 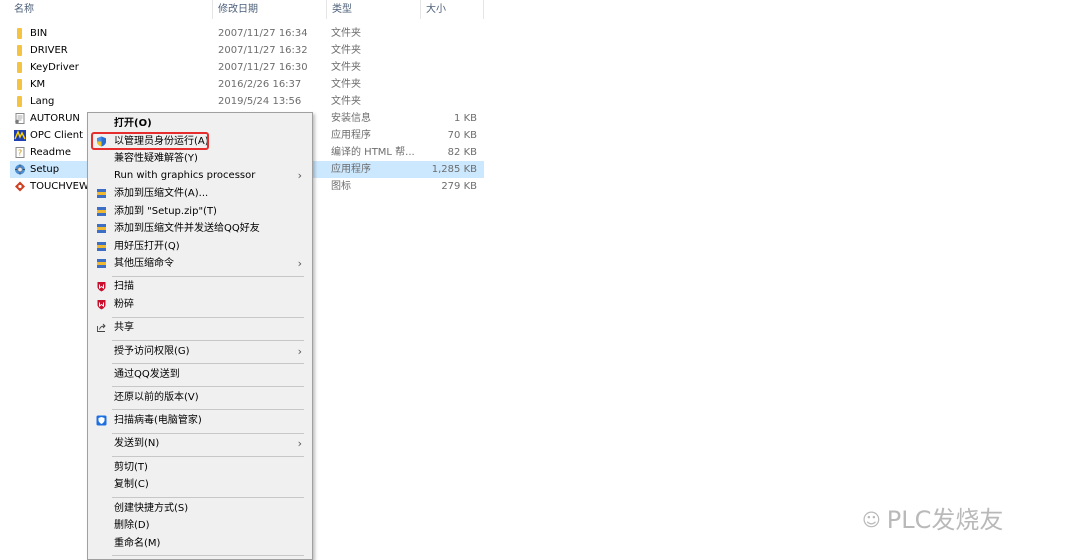 I want to click on menu-item-label: 兼容性疑难解答(Y), so click(x=156, y=158).